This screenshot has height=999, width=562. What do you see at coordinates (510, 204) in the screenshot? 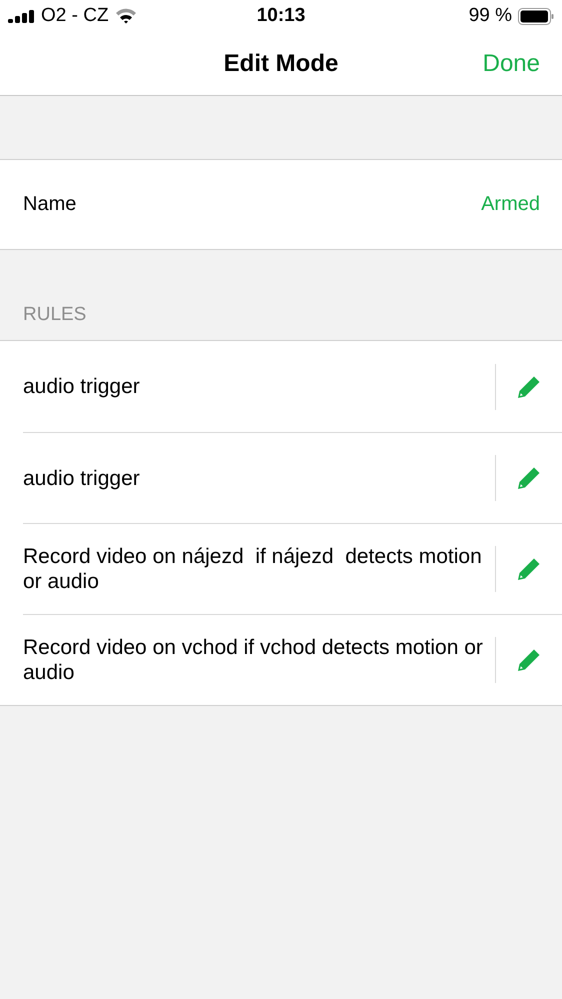
I see `name-value: Armed` at bounding box center [510, 204].